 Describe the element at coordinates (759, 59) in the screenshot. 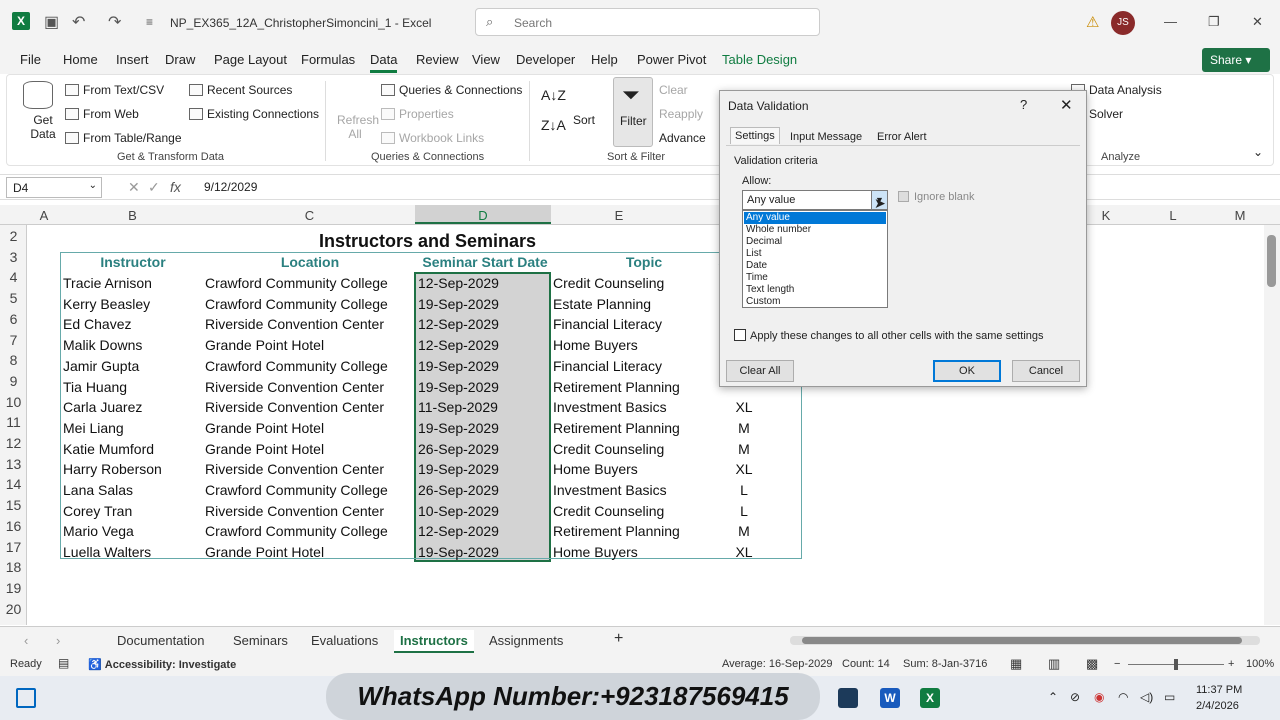

I see `tab-table-design: Table Design` at that location.